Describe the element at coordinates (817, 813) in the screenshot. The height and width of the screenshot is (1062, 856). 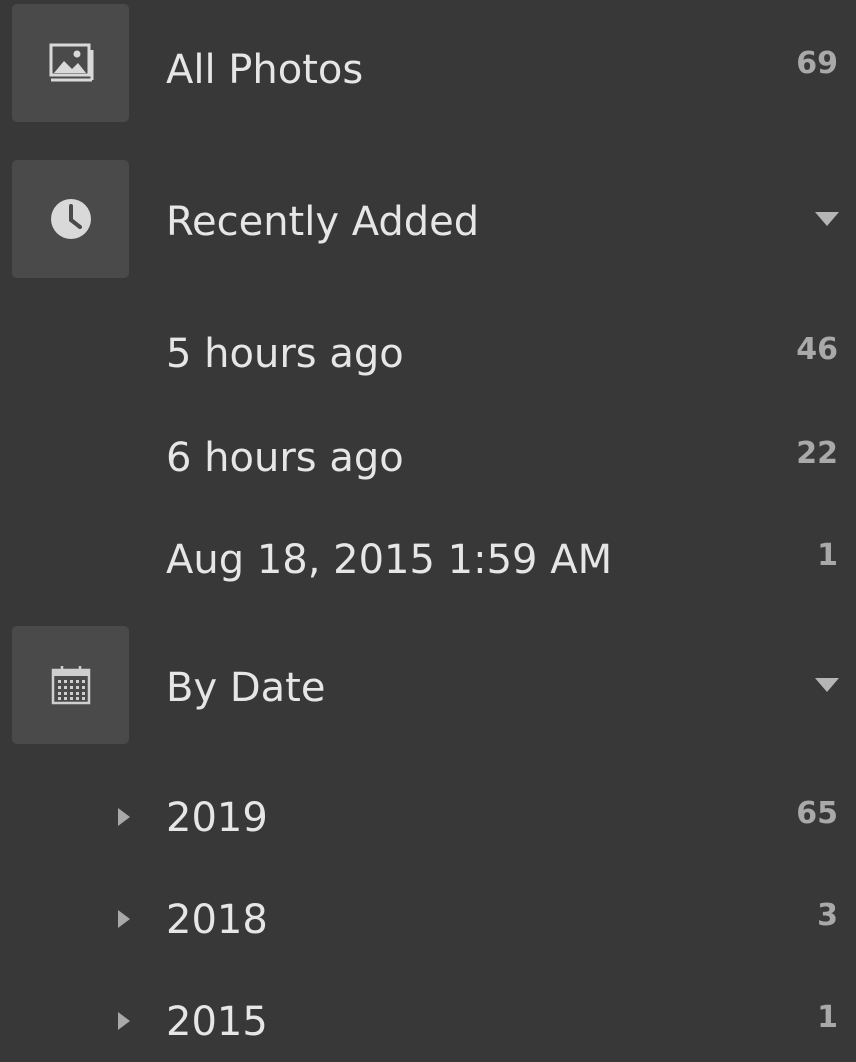
I see `year-count: 65` at that location.